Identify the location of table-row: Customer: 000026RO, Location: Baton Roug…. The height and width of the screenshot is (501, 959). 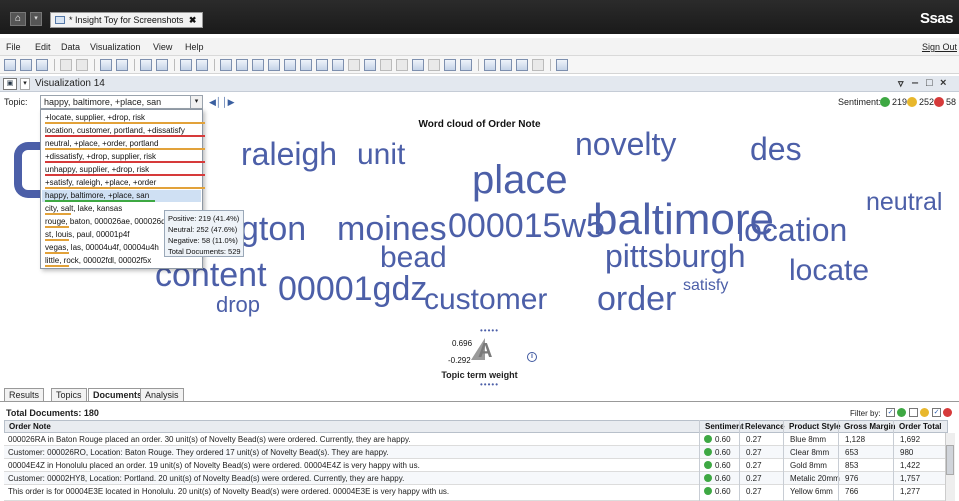
(476, 452).